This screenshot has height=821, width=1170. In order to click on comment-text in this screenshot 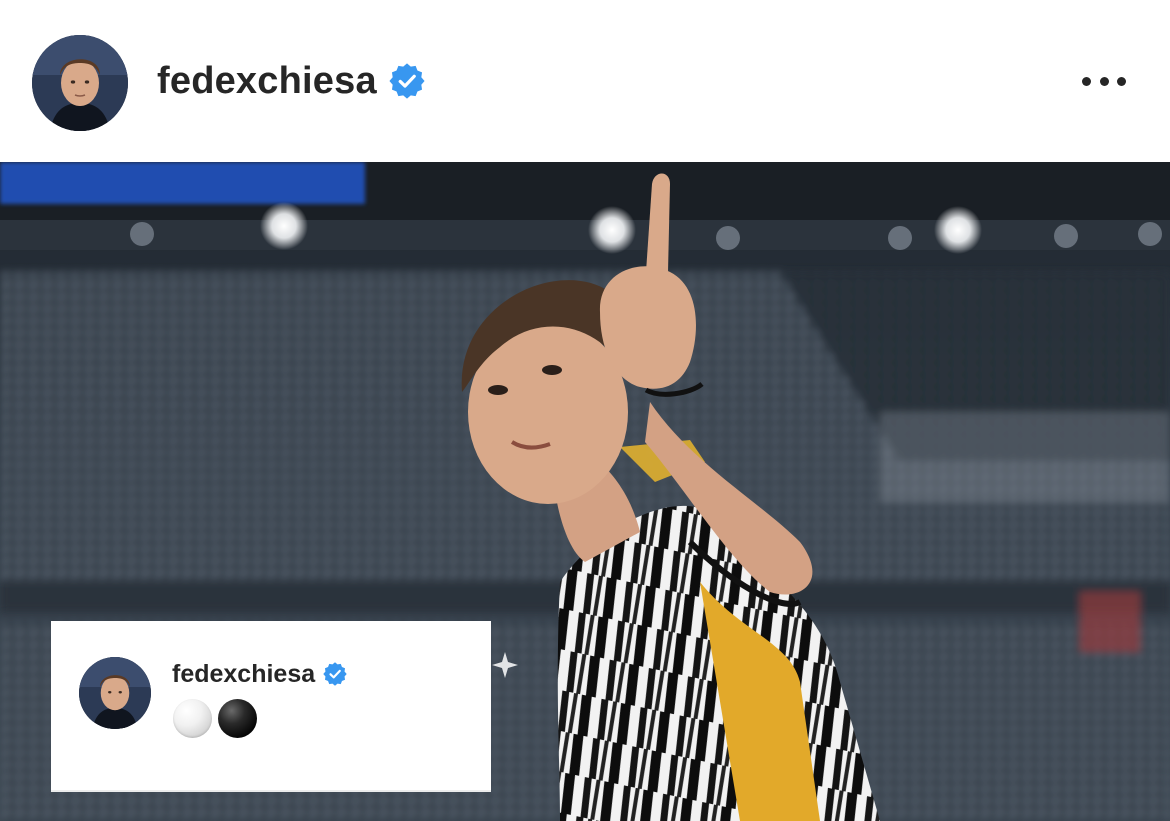, I will do `click(215, 718)`.